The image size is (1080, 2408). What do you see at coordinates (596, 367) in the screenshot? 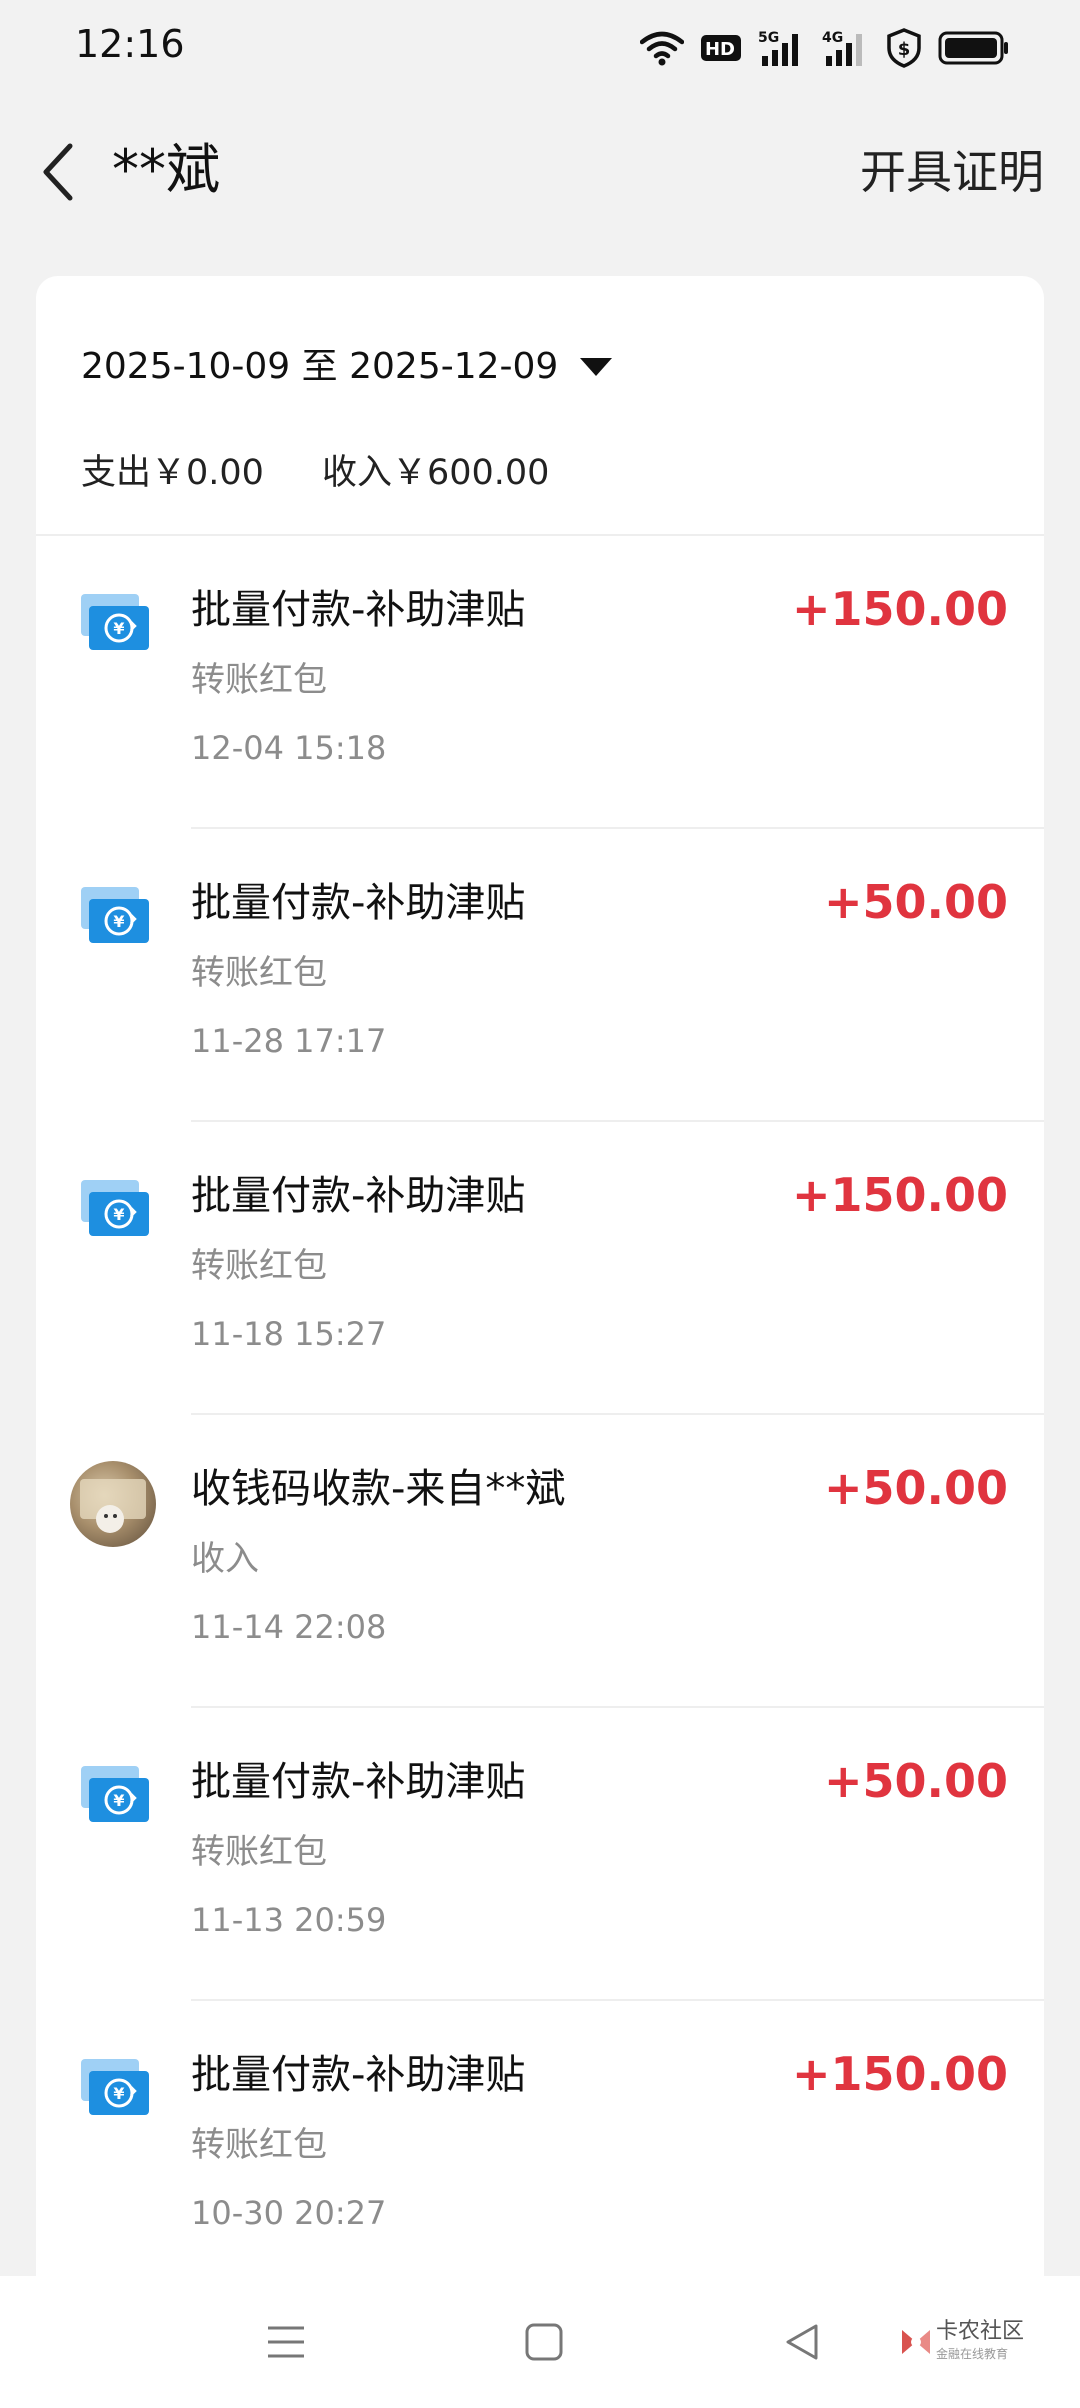
I see `caret-down-icon` at bounding box center [596, 367].